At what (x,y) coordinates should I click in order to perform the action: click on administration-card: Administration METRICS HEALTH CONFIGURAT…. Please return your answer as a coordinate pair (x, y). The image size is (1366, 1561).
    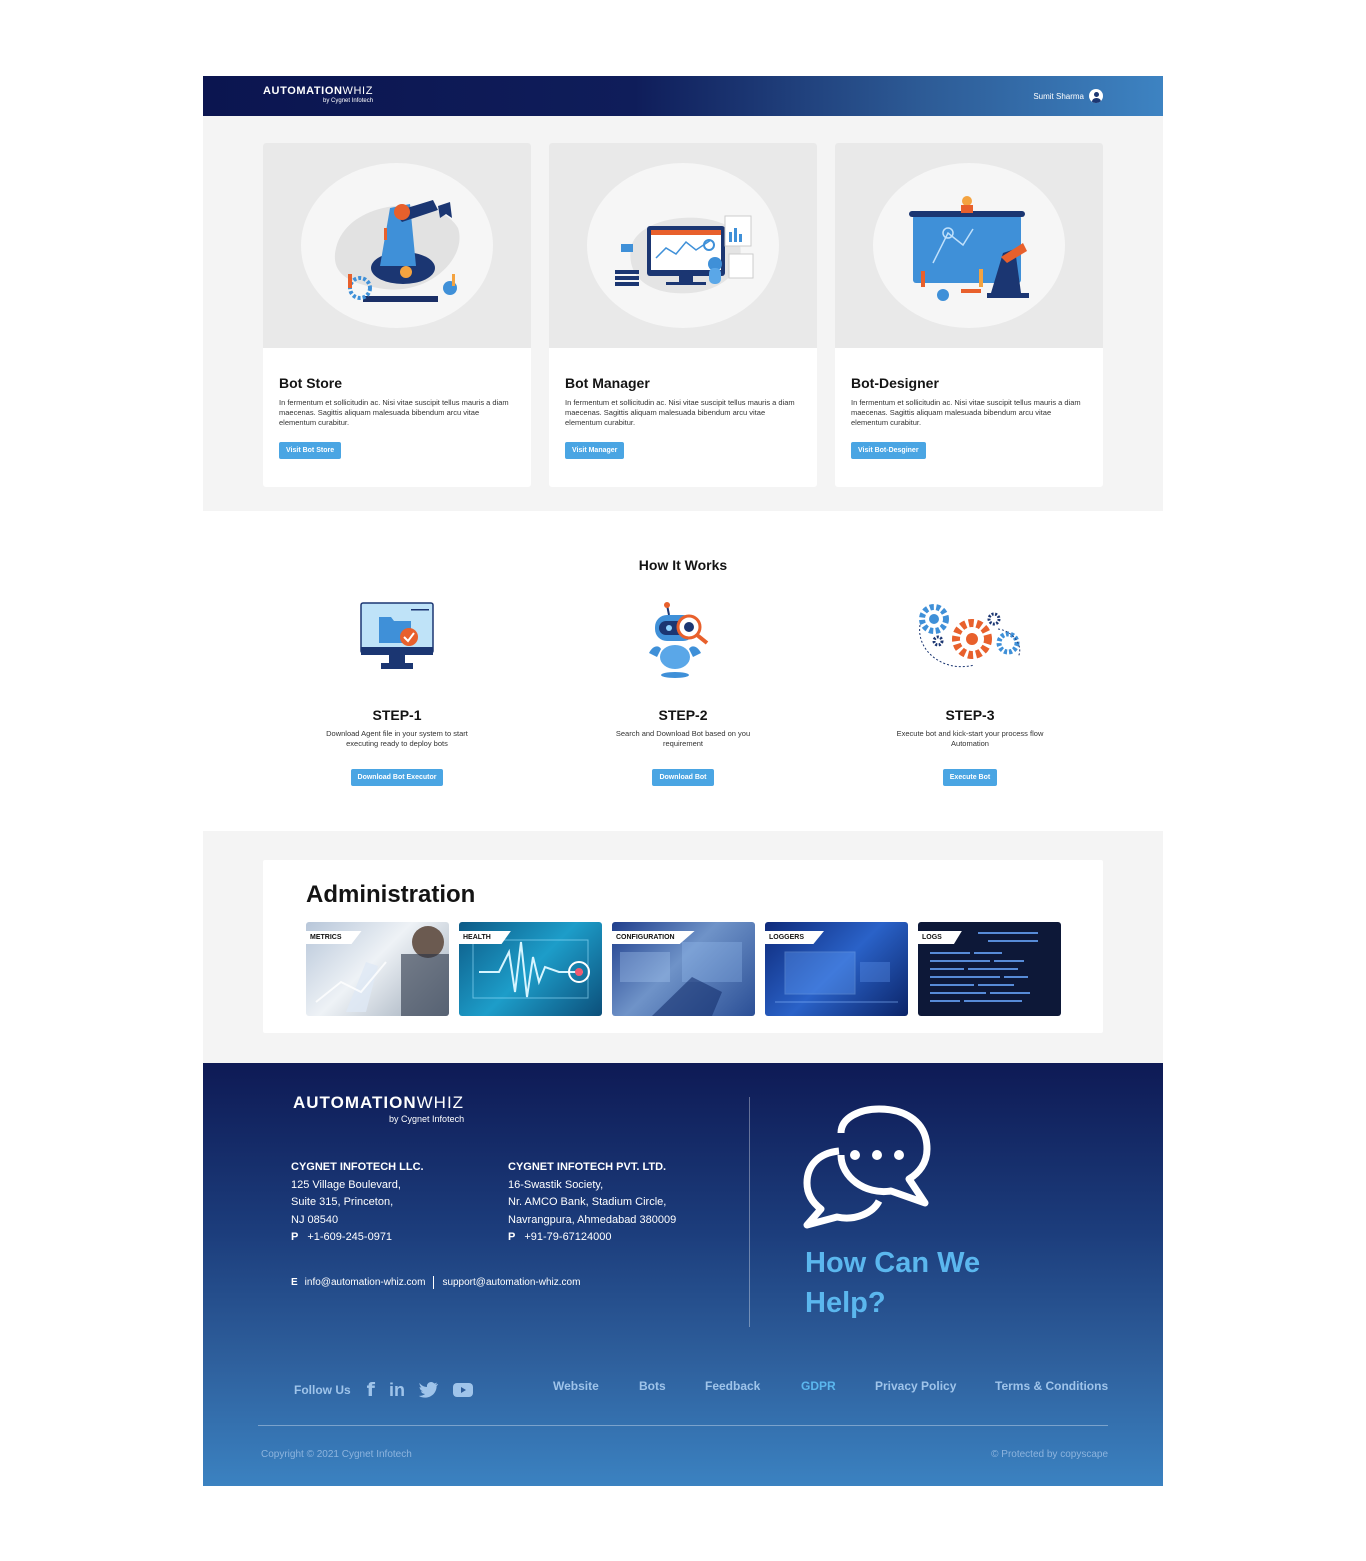
    Looking at the image, I should click on (683, 946).